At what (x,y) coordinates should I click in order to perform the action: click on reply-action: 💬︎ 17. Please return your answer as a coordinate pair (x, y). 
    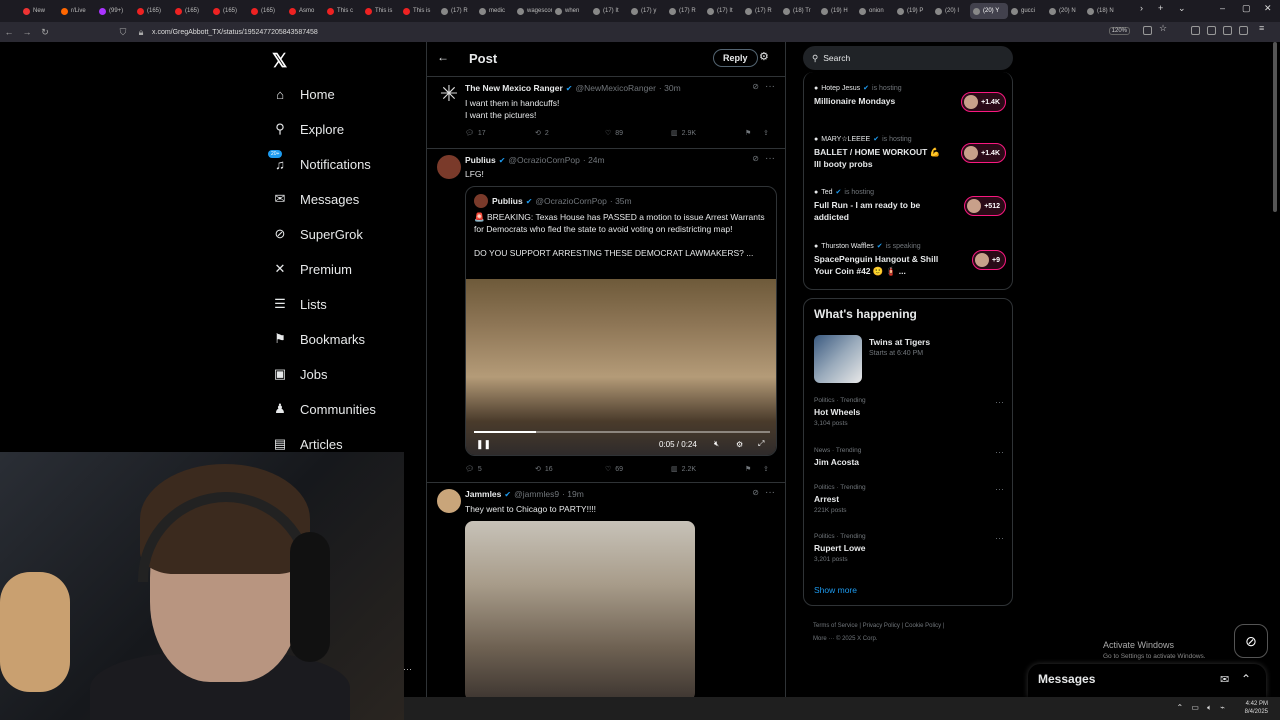
    Looking at the image, I should click on (500, 133).